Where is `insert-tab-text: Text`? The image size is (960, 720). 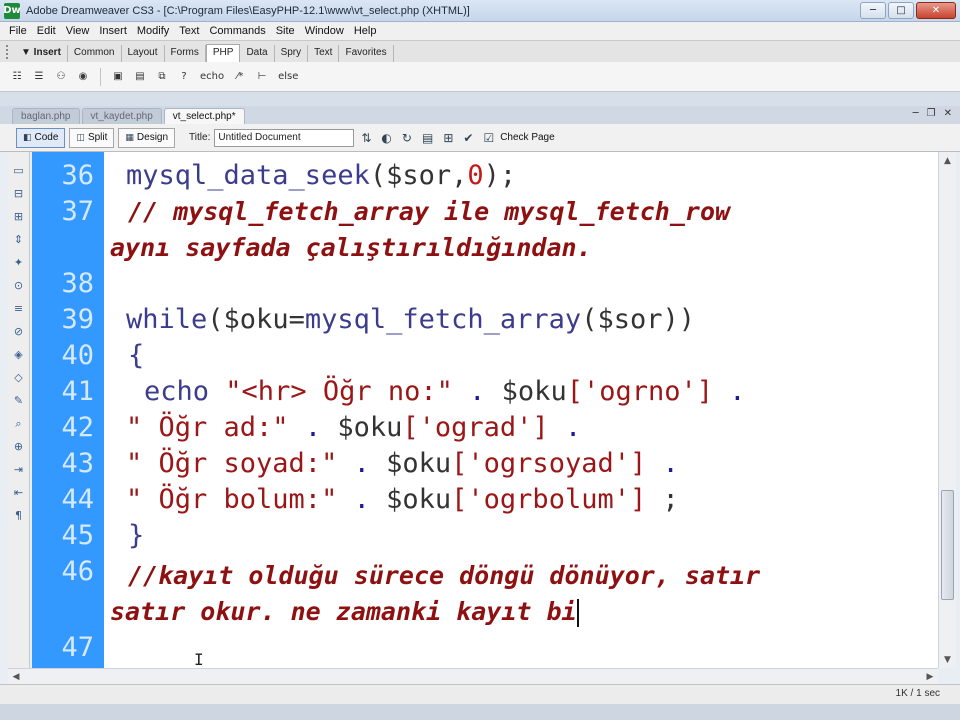 insert-tab-text: Text is located at coordinates (324, 53).